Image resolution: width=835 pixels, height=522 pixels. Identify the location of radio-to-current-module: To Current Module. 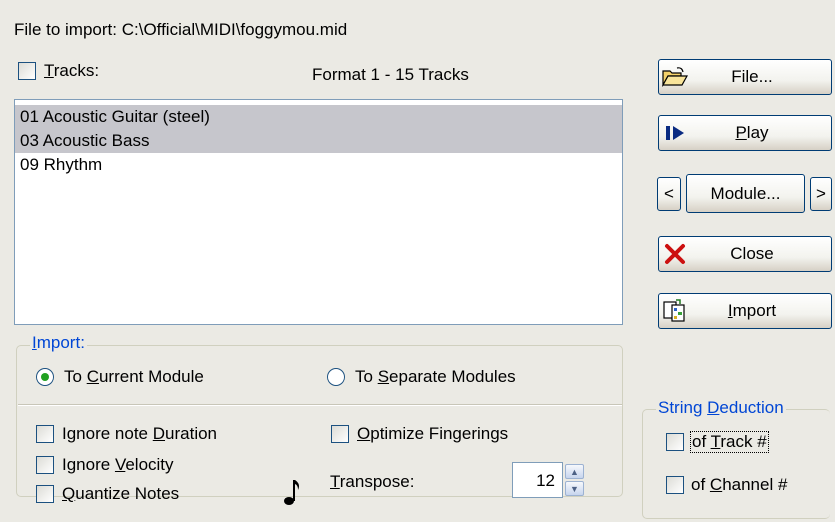
(120, 377).